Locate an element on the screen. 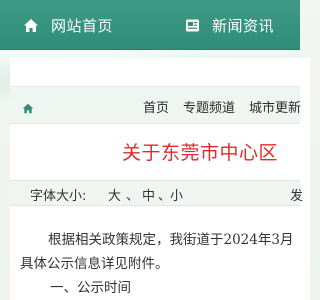 The width and height of the screenshot is (320, 300). breadcrumb-link-topics: 专题频道 is located at coordinates (209, 106).